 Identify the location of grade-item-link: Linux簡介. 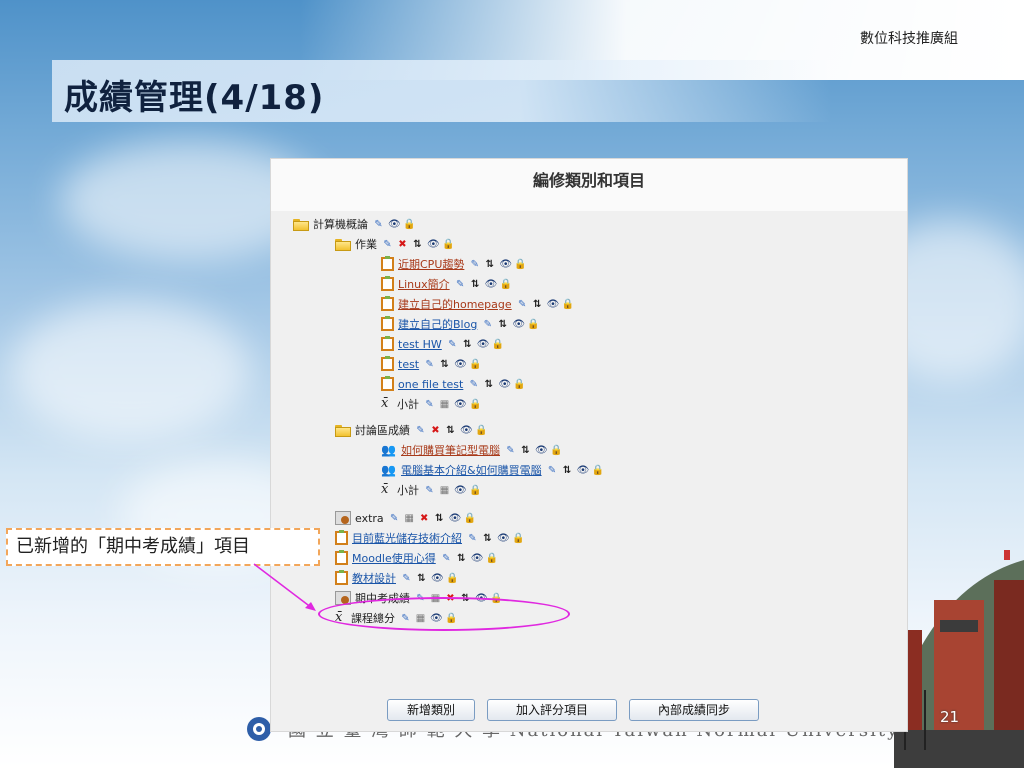
(424, 284).